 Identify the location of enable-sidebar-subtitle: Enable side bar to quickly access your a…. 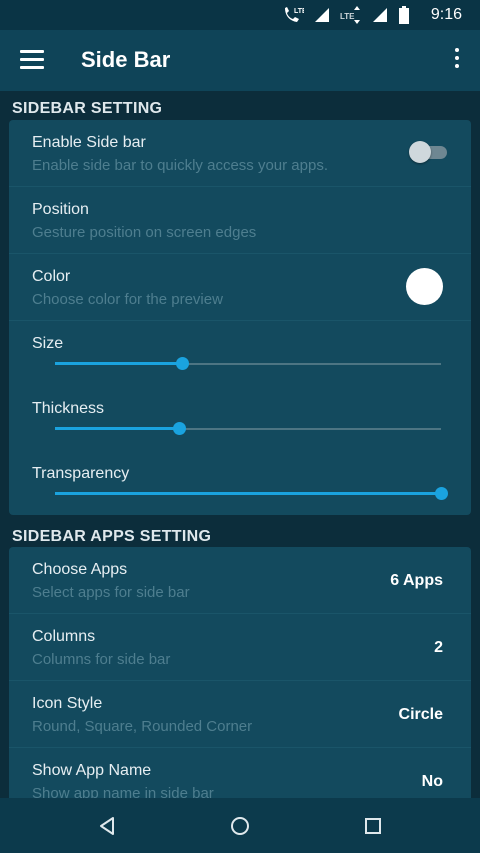
(180, 165).